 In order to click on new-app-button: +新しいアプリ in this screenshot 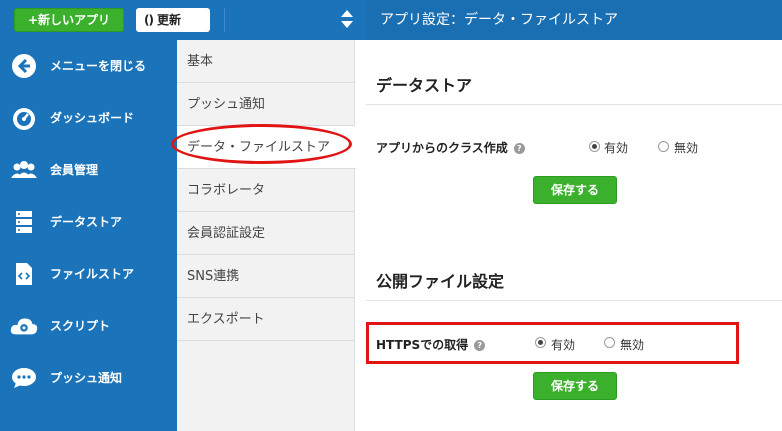, I will do `click(69, 20)`.